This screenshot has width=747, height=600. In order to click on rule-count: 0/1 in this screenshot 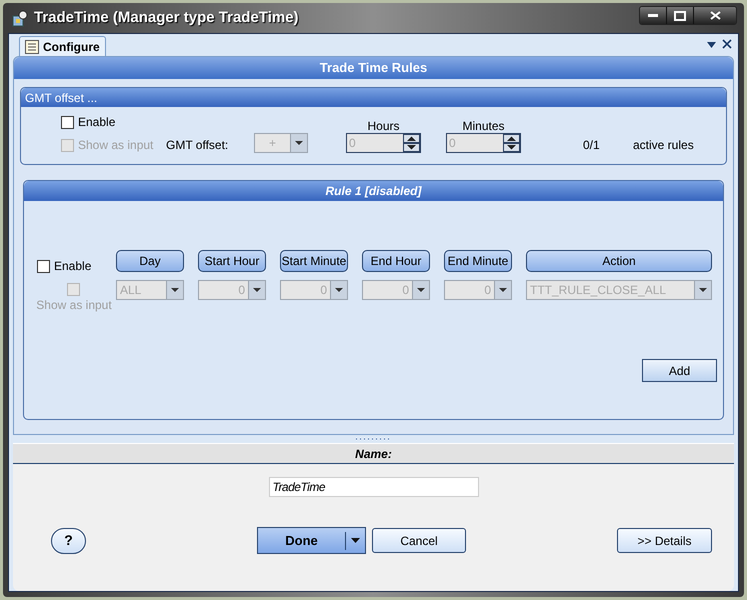, I will do `click(591, 145)`.